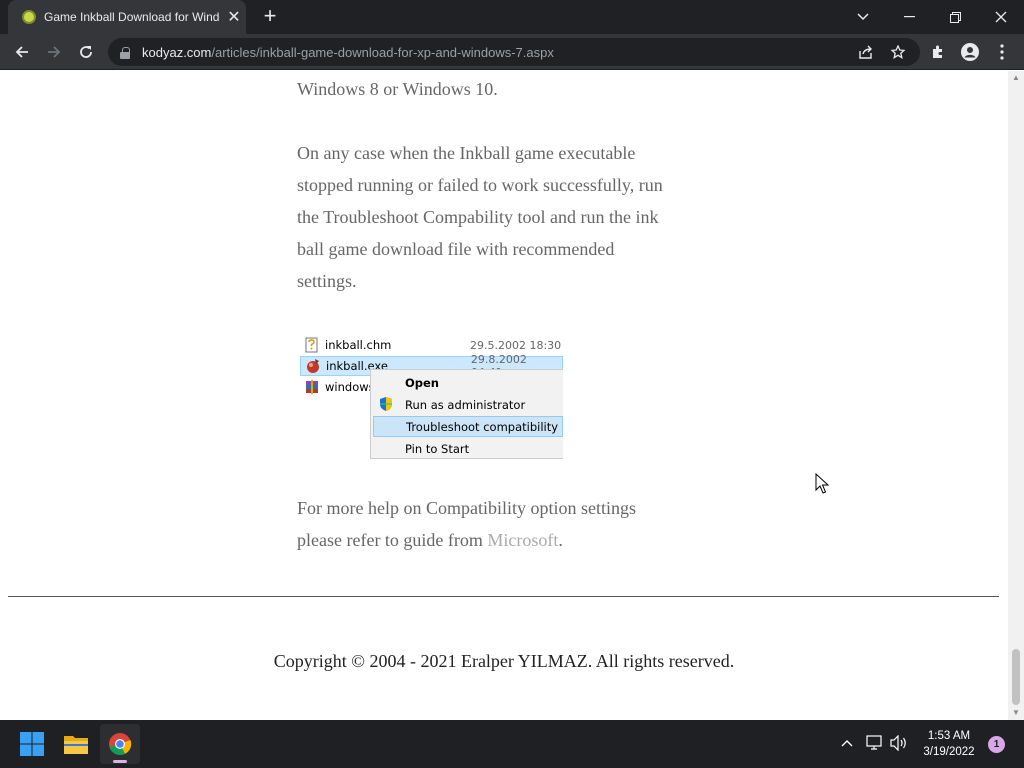  Describe the element at coordinates (955, 17) in the screenshot. I see `restore-button` at that location.